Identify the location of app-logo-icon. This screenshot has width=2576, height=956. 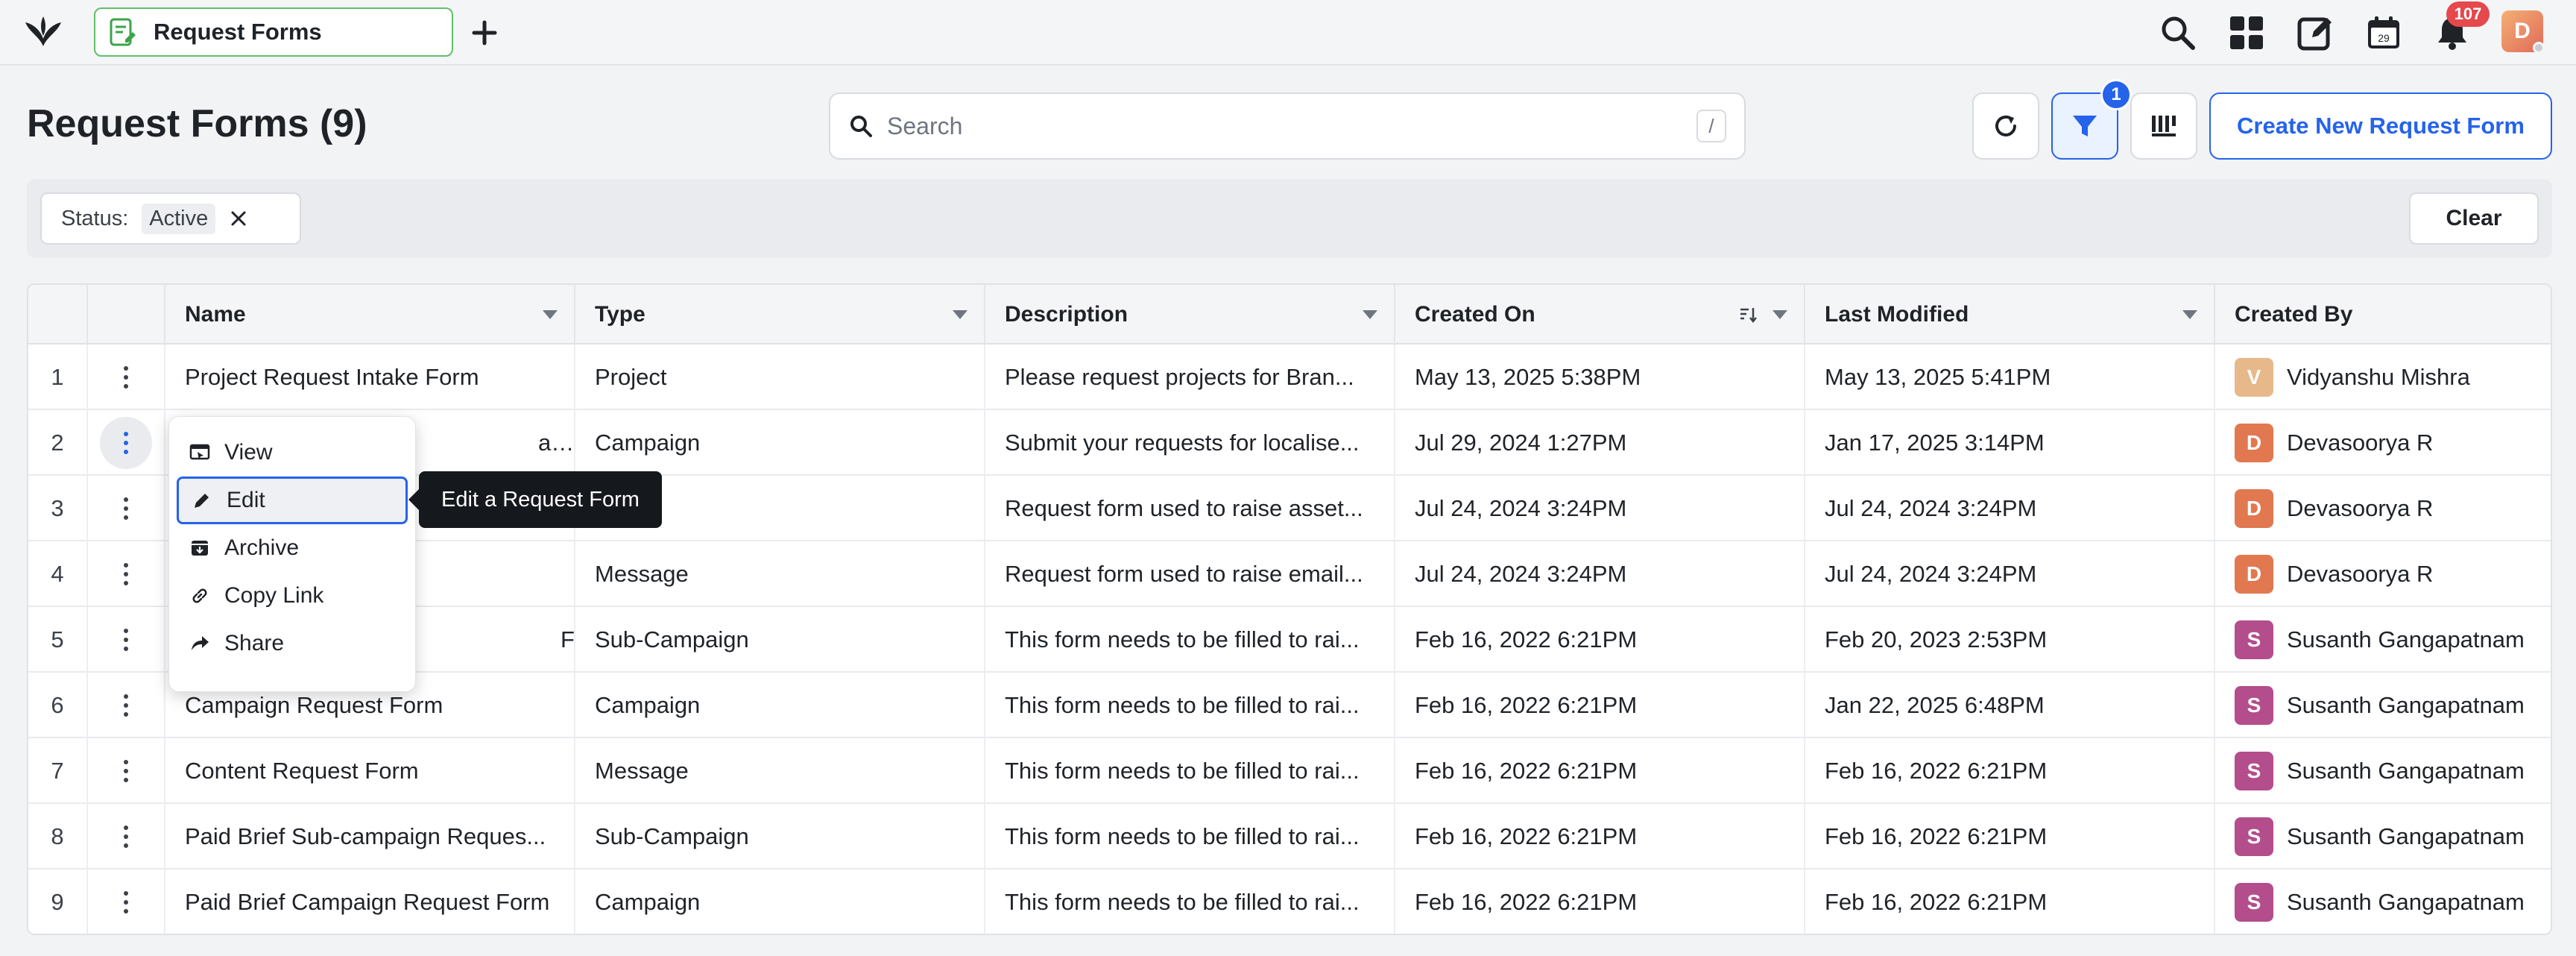
(43, 32).